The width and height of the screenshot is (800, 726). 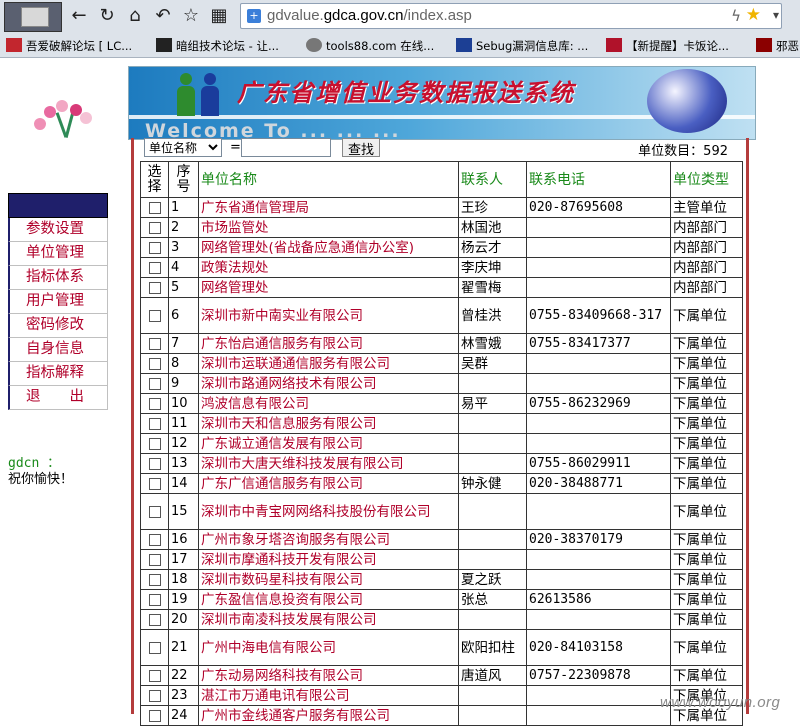 I want to click on row-unit-name: 深圳市数码星科技有限公司, so click(x=328, y=579).